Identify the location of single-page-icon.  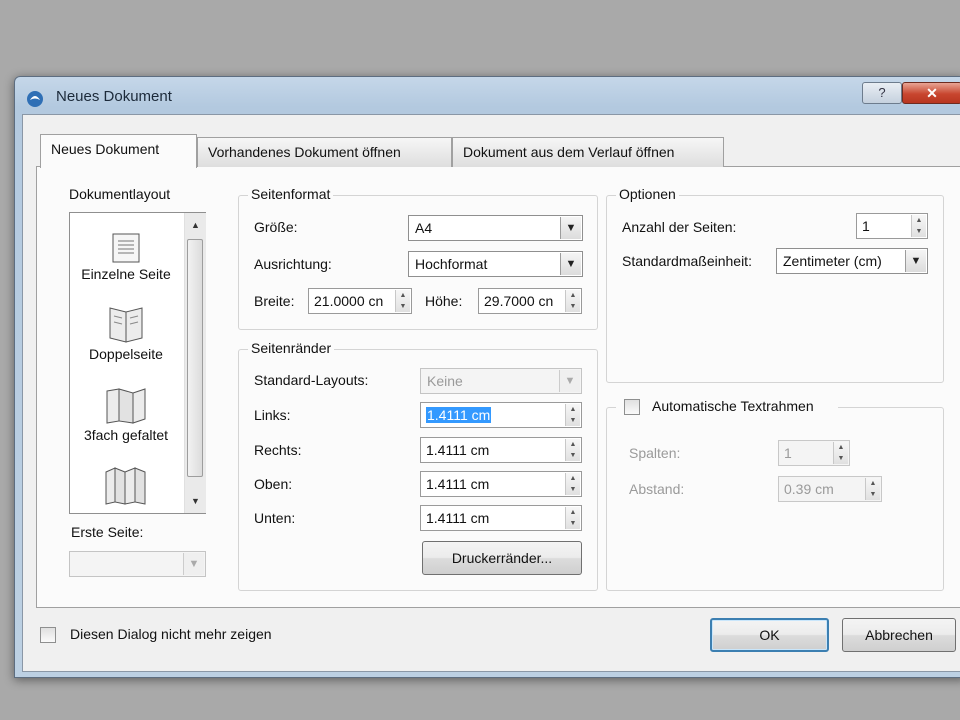
(126, 248).